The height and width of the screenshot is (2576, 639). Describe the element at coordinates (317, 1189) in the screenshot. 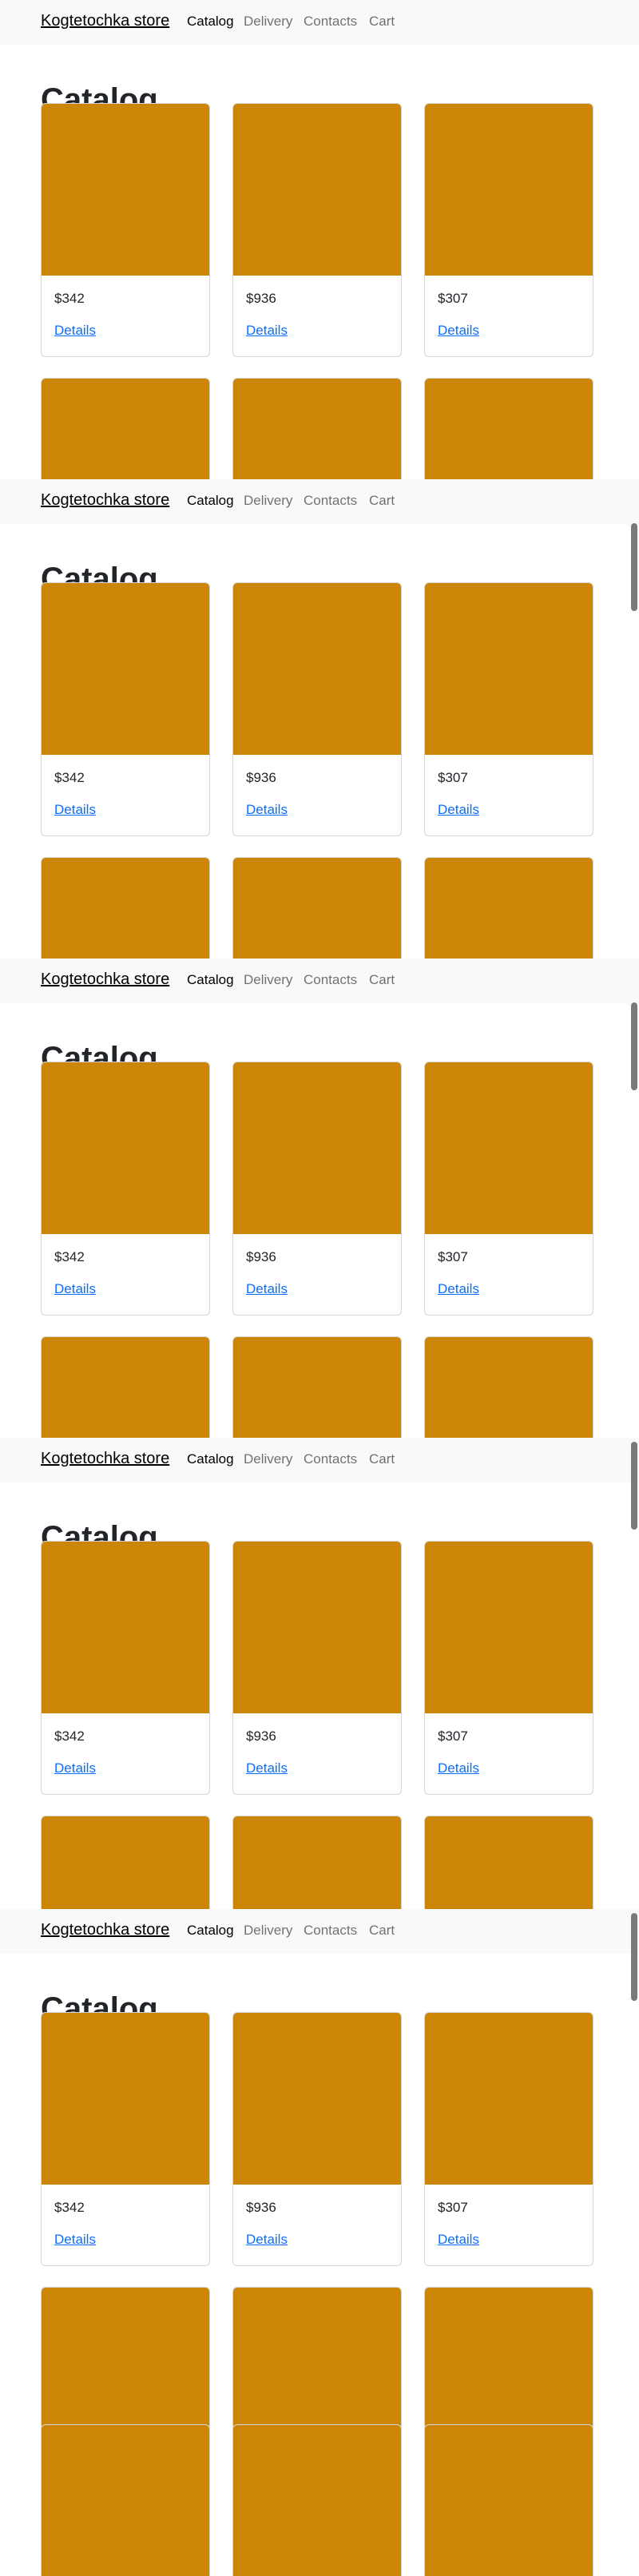

I see `product-card: $936 Details` at that location.